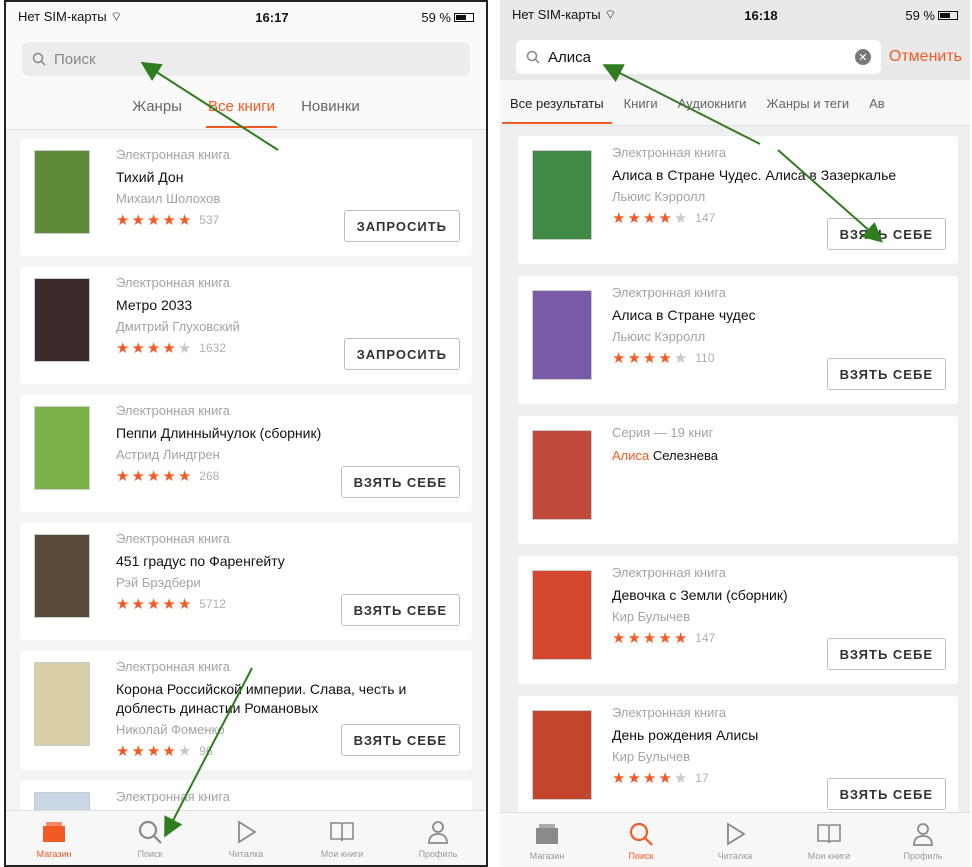  I want to click on rating-count: 96, so click(206, 751).